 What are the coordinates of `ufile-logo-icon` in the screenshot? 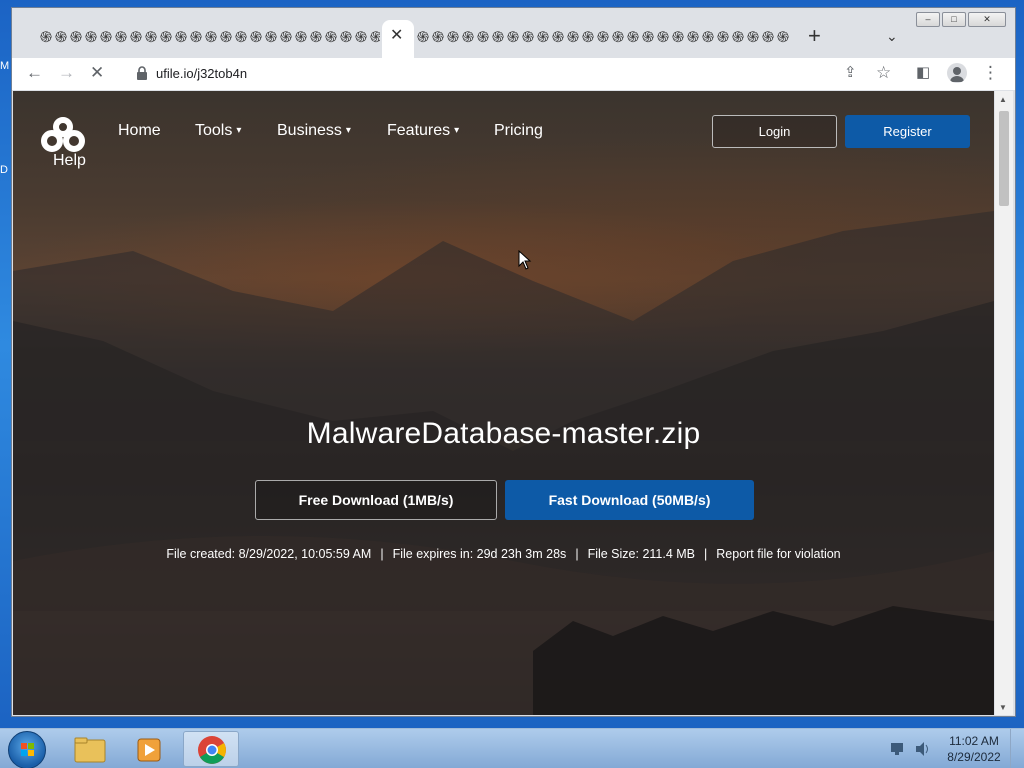 It's located at (63, 135).